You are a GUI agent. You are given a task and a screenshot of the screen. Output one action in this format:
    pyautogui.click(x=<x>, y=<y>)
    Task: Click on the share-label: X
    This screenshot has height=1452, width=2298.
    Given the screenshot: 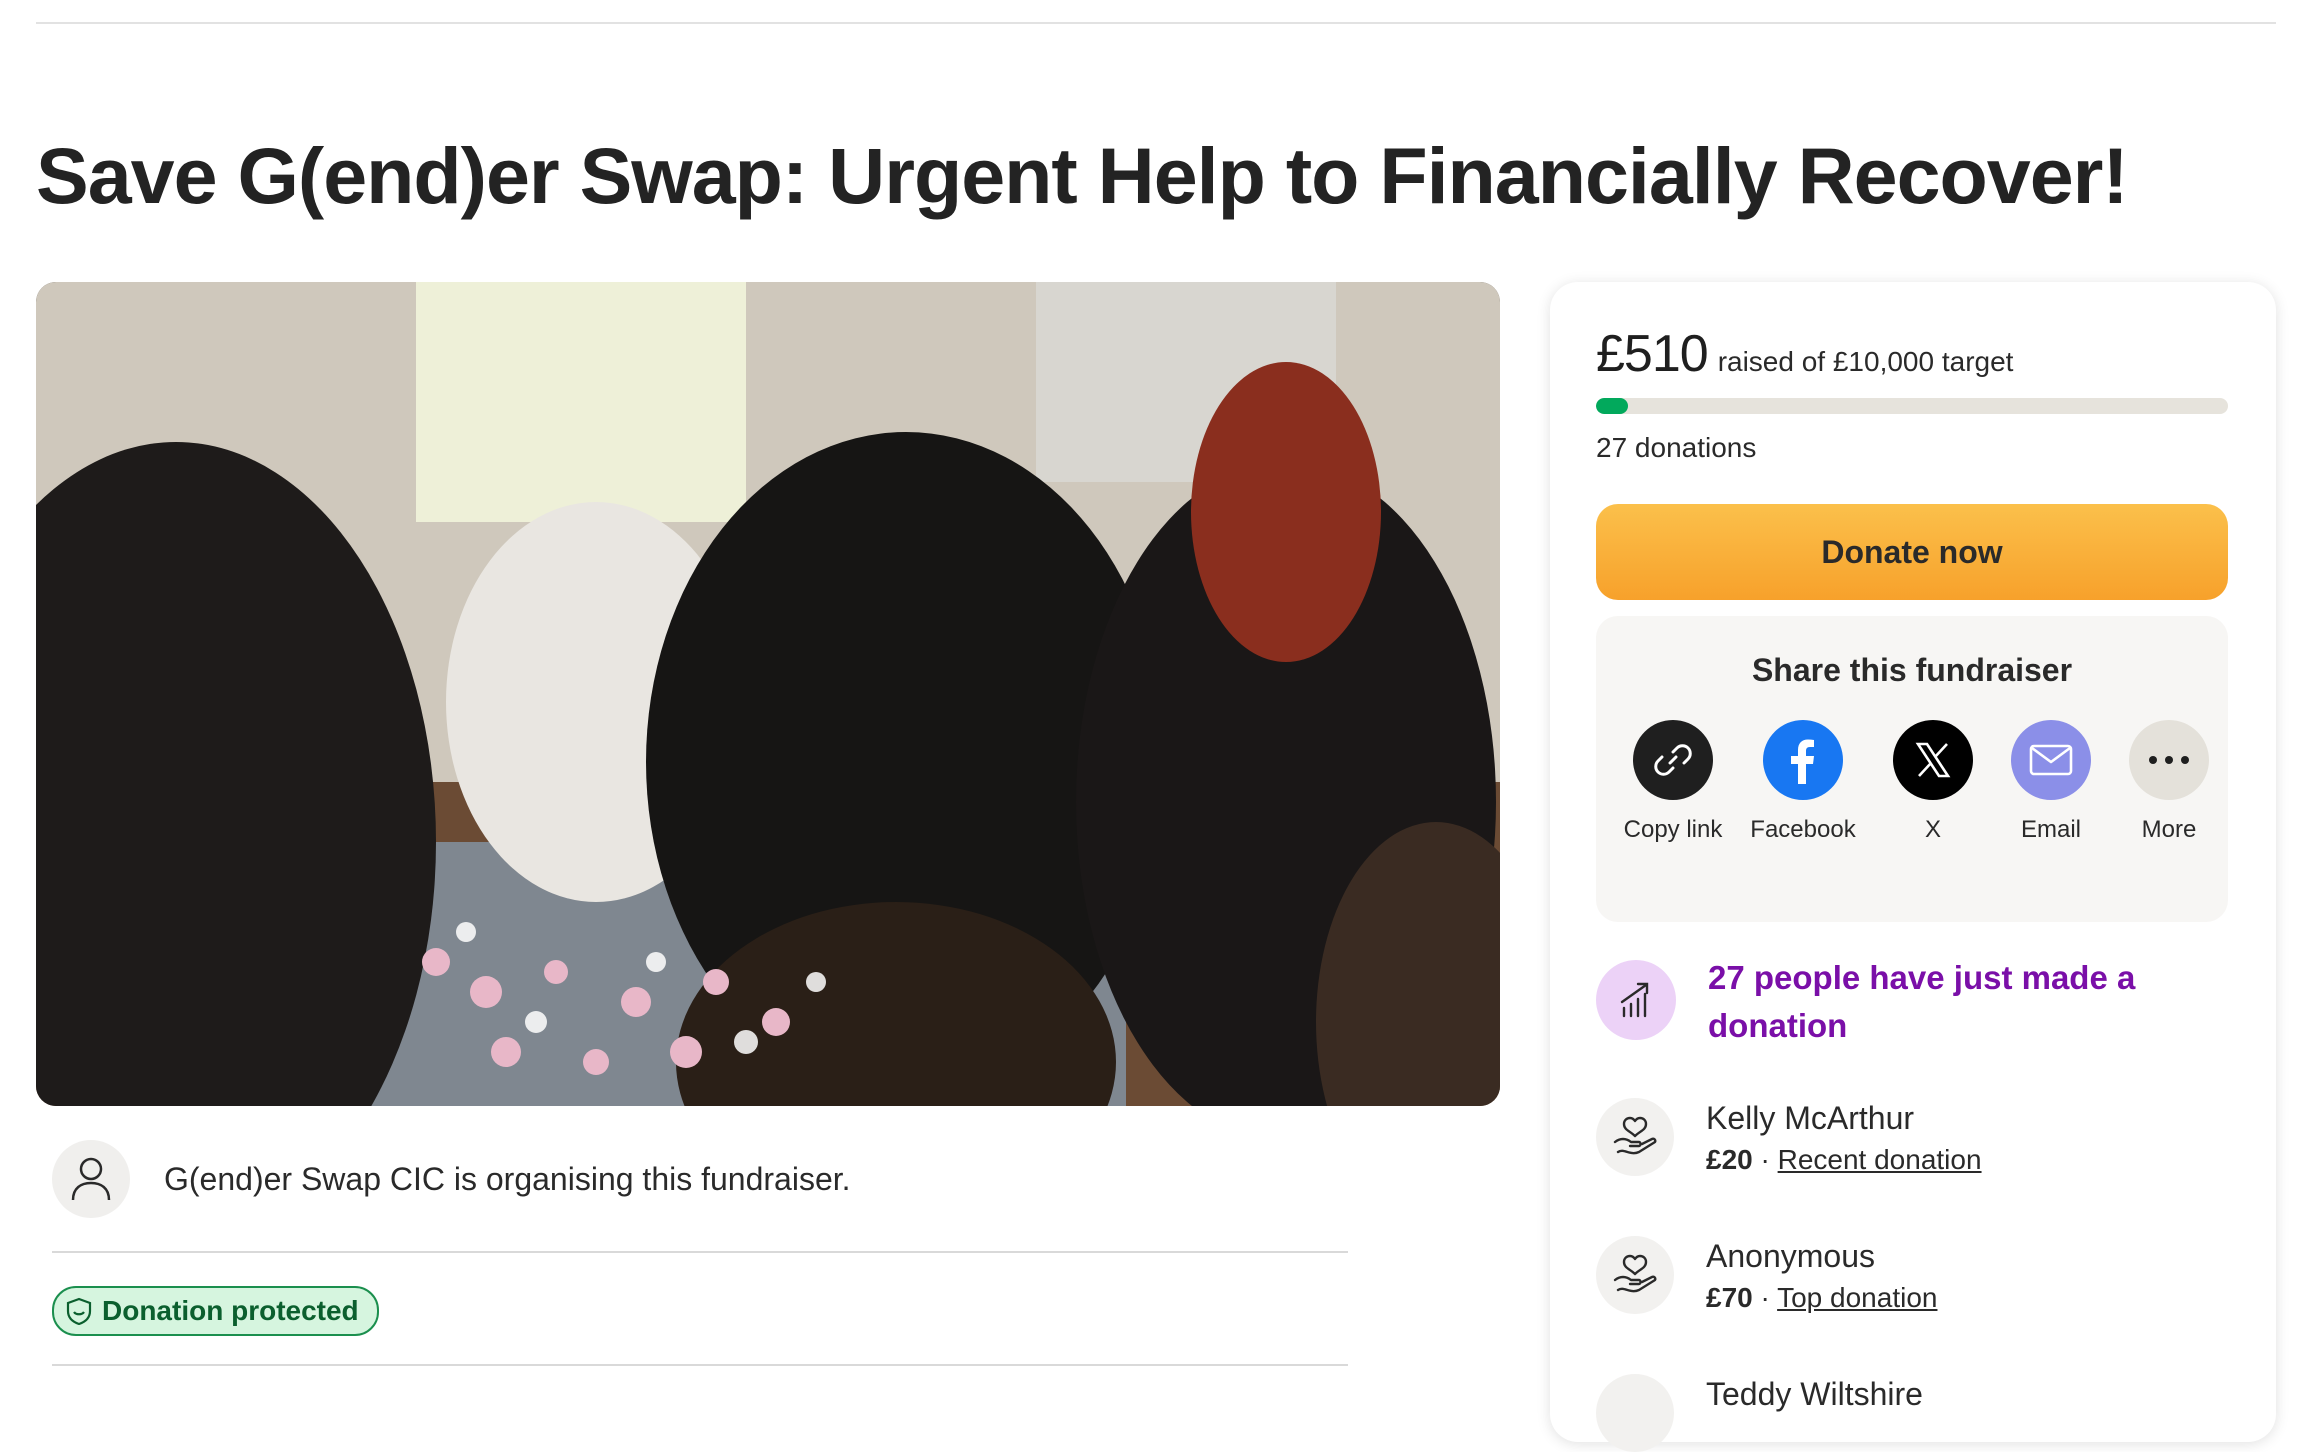 What is the action you would take?
    pyautogui.click(x=1932, y=829)
    